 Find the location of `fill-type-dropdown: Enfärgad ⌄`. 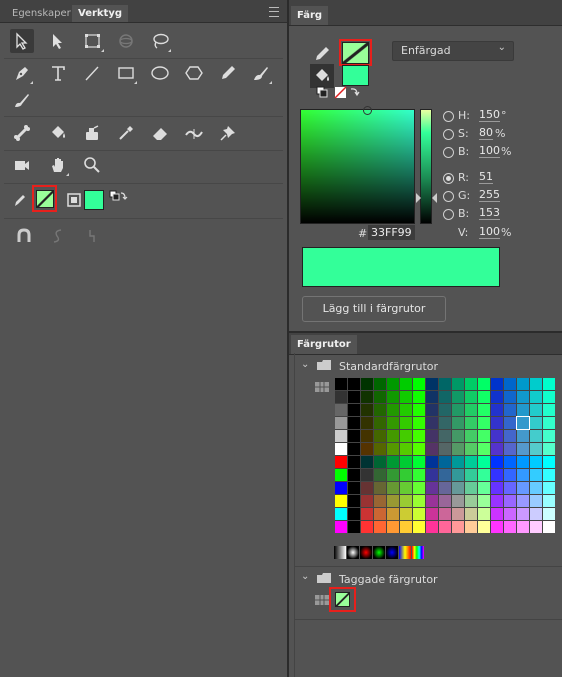

fill-type-dropdown: Enfärgad ⌄ is located at coordinates (453, 51).